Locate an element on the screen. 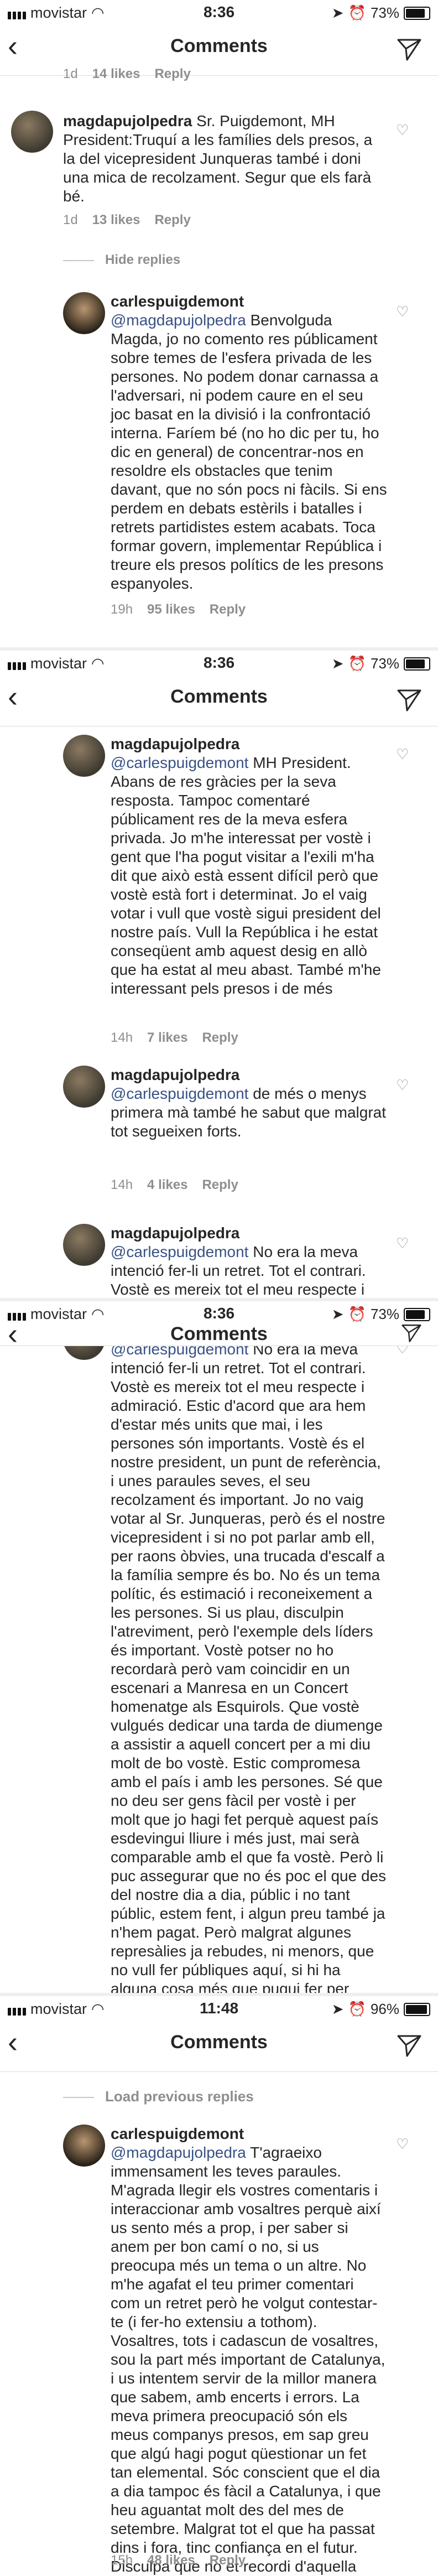 Image resolution: width=438 pixels, height=2576 pixels. likes-count: 4 likes is located at coordinates (167, 1185).